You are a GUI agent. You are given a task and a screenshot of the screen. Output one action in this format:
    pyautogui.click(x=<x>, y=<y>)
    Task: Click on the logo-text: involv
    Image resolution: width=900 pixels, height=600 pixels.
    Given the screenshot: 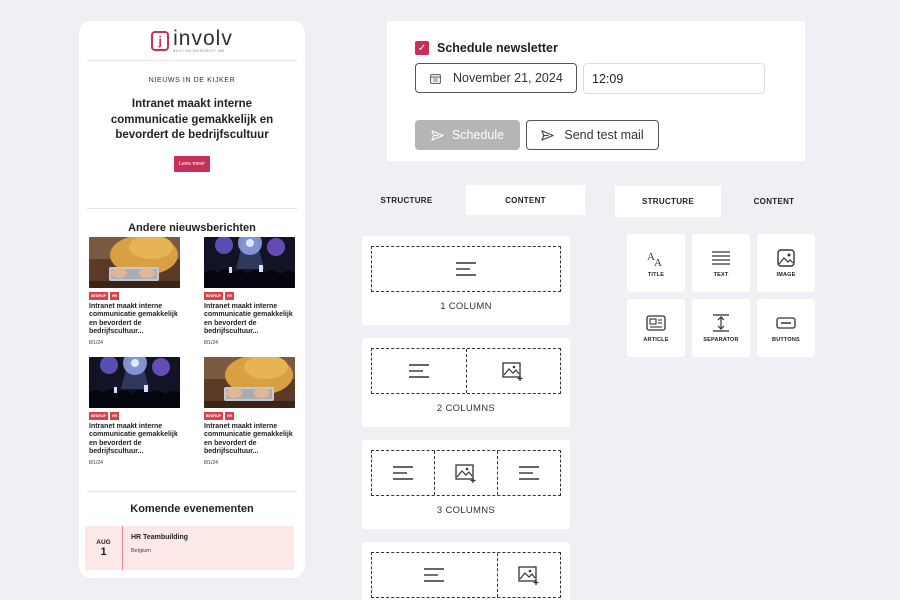 What is the action you would take?
    pyautogui.click(x=203, y=38)
    